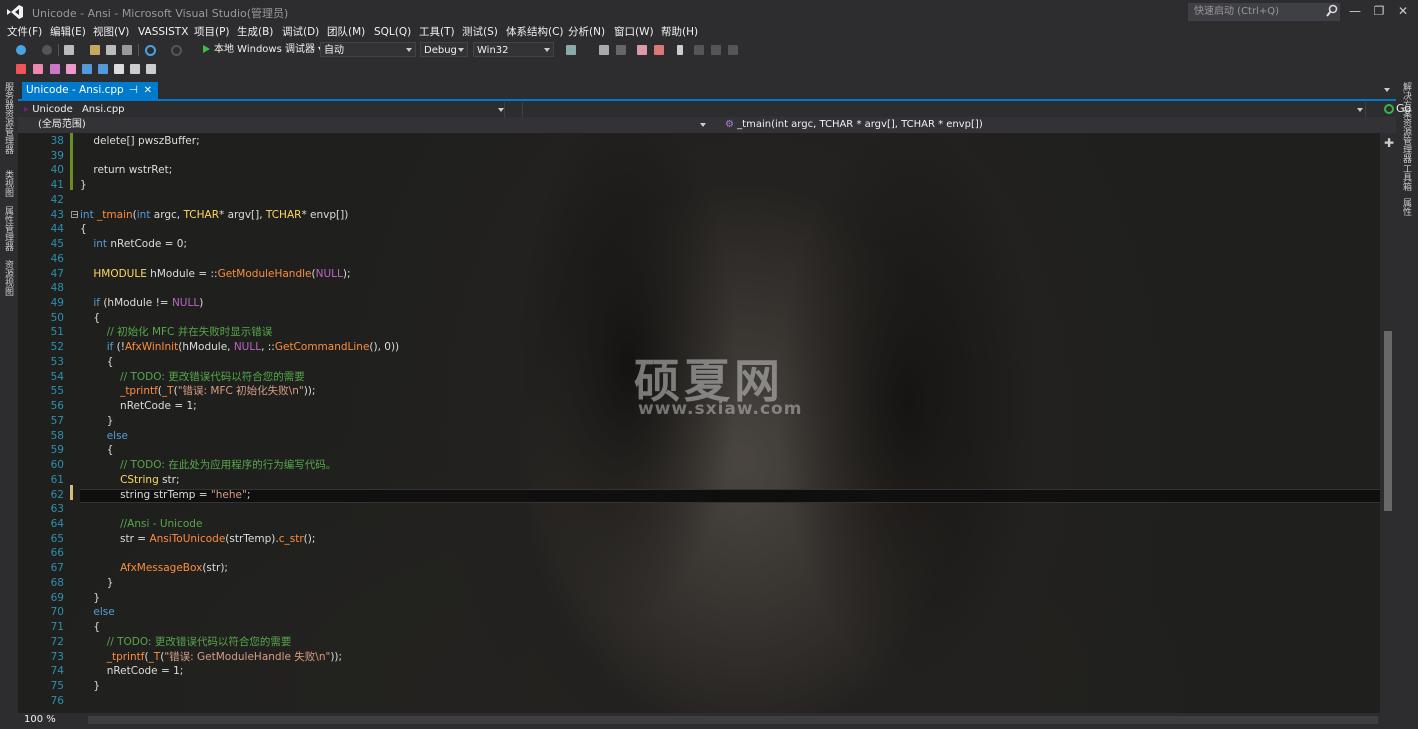  Describe the element at coordinates (535, 32) in the screenshot. I see `menu-architecture: 体系结构(C)` at that location.